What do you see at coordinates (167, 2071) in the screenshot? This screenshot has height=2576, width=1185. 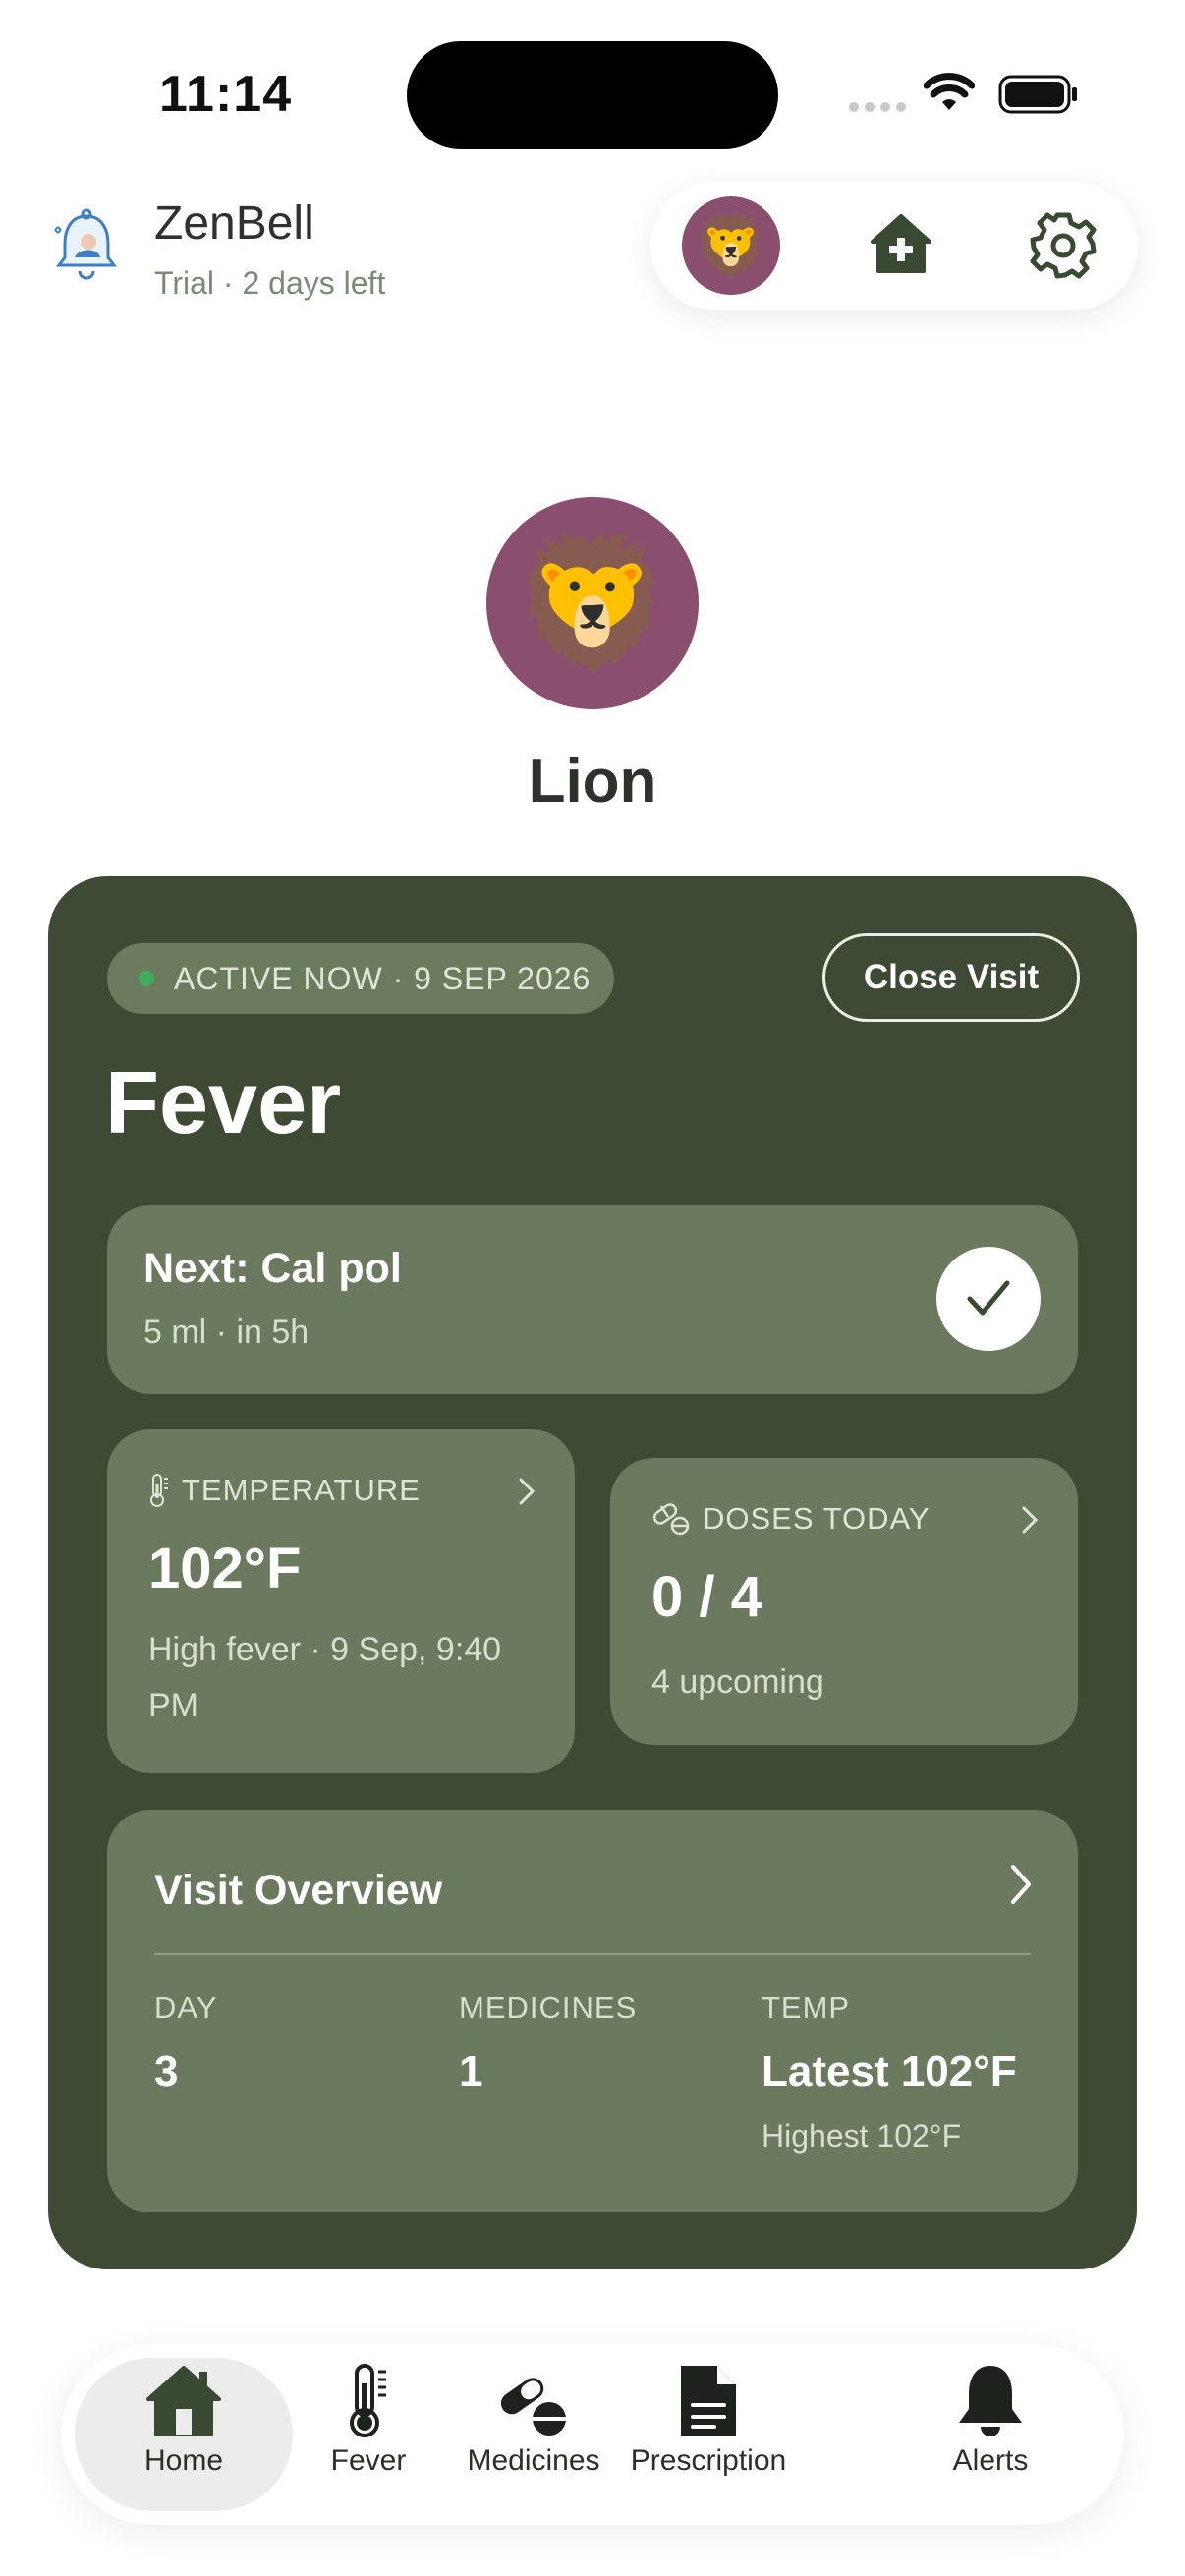 I see `day-value: 3` at bounding box center [167, 2071].